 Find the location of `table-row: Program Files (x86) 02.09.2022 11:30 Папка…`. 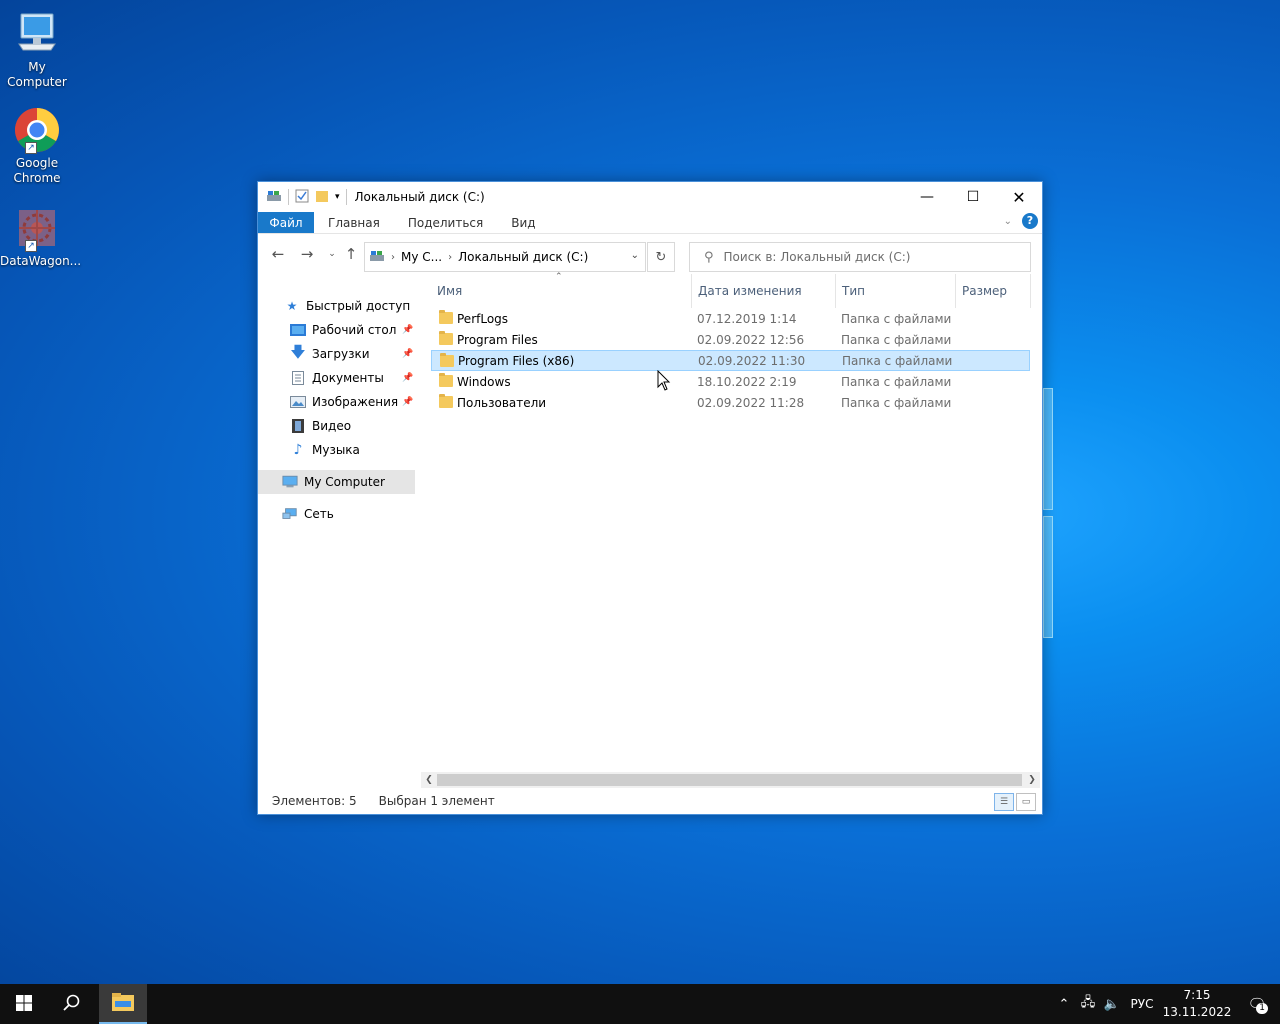

table-row: Program Files (x86) 02.09.2022 11:30 Папка… is located at coordinates (730, 360).